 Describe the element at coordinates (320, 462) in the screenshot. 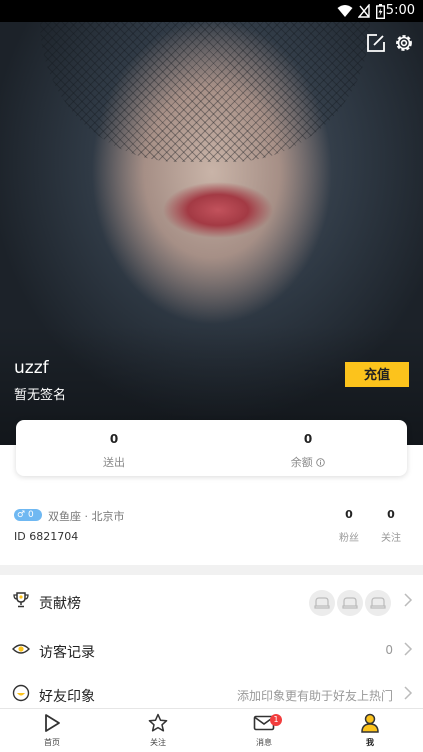

I see `info-circle-icon` at that location.